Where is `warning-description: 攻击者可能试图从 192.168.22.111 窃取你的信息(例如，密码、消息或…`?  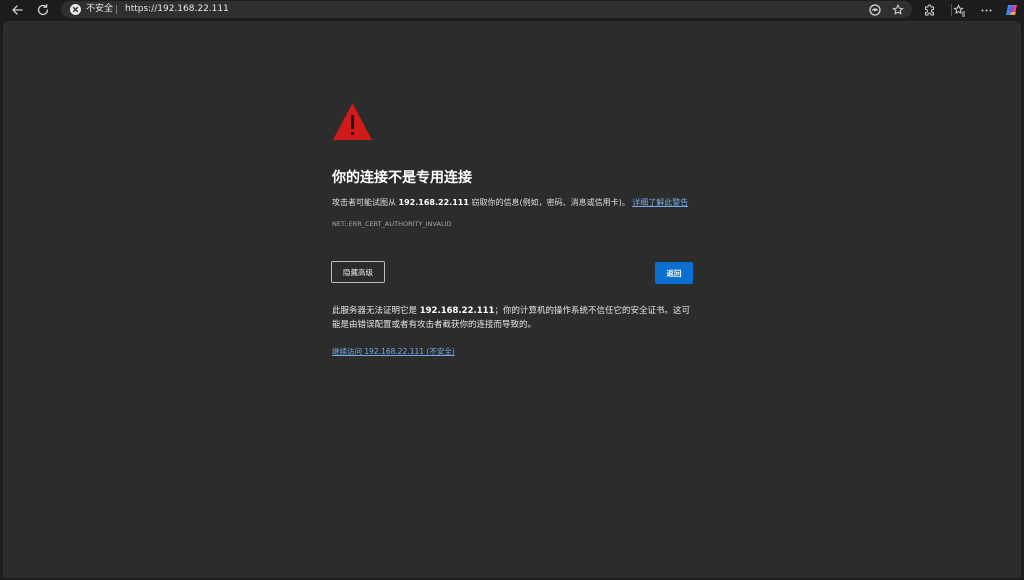 warning-description: 攻击者可能试图从 192.168.22.111 窃取你的信息(例如，密码、消息或… is located at coordinates (510, 203).